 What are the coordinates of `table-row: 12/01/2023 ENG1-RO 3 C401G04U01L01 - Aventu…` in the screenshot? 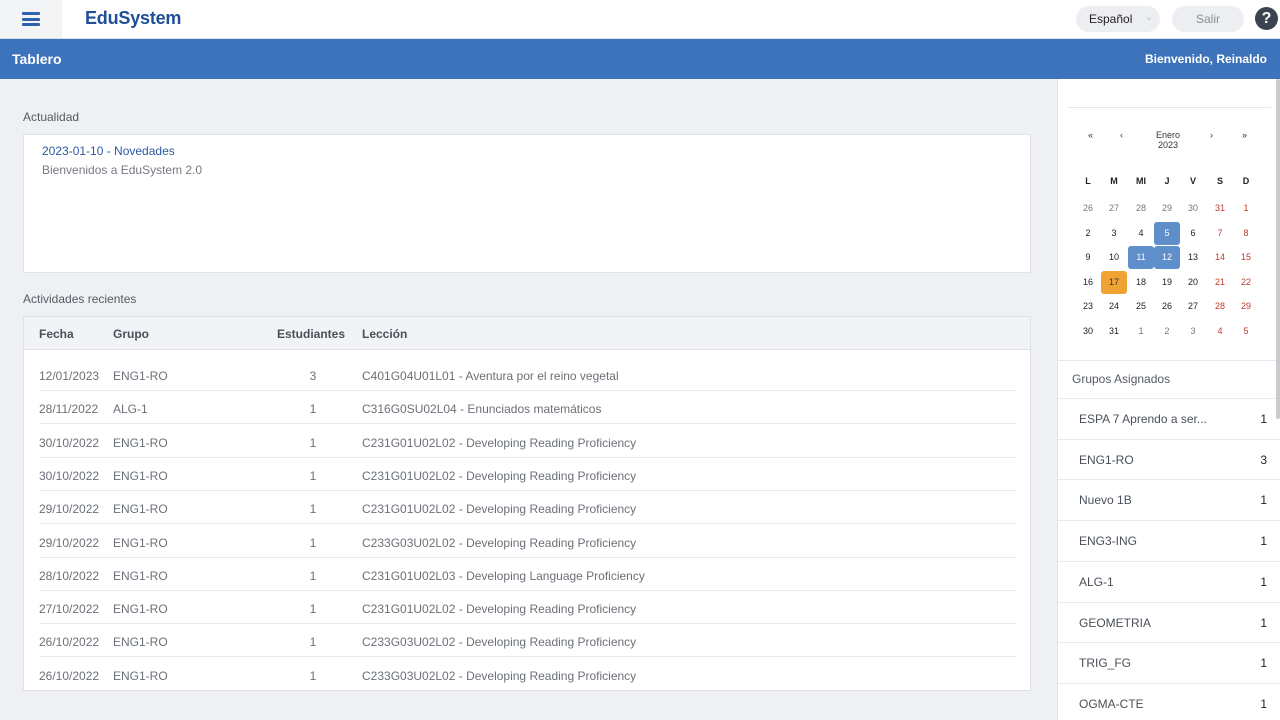 It's located at (527, 374).